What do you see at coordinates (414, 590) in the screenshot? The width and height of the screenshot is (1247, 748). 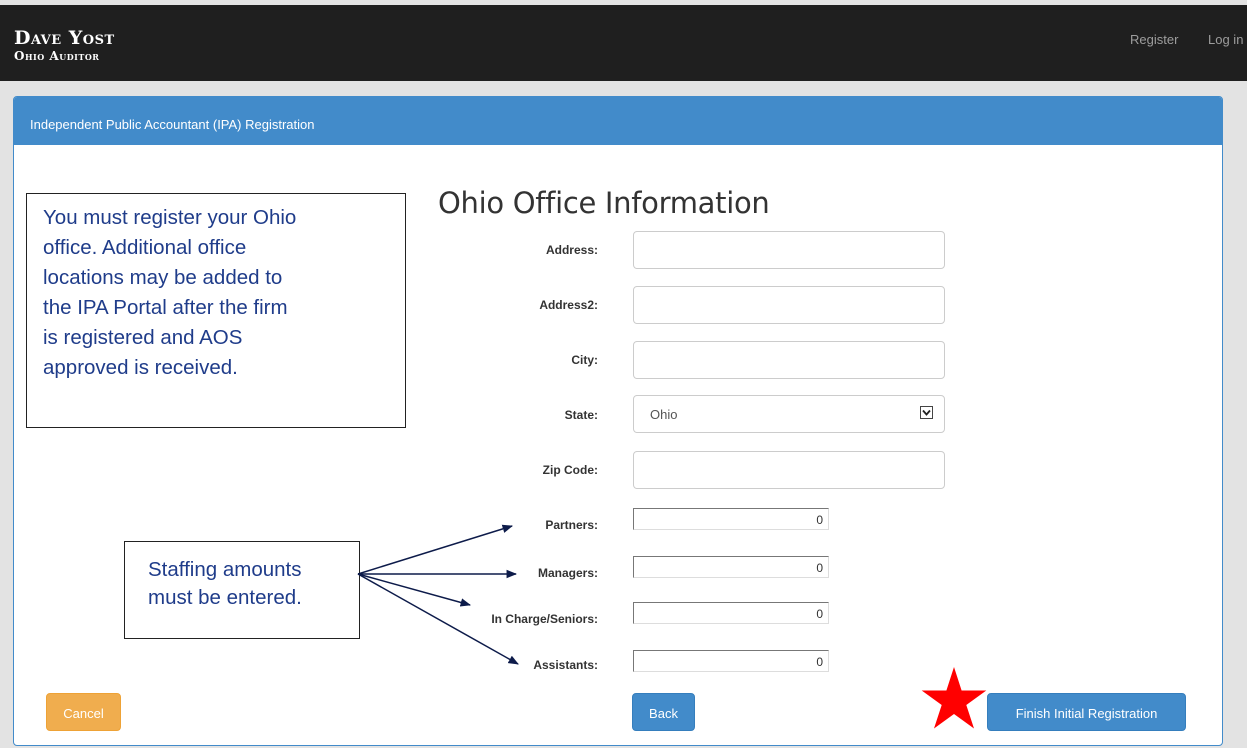 I see `arrow-to-seniors` at bounding box center [414, 590].